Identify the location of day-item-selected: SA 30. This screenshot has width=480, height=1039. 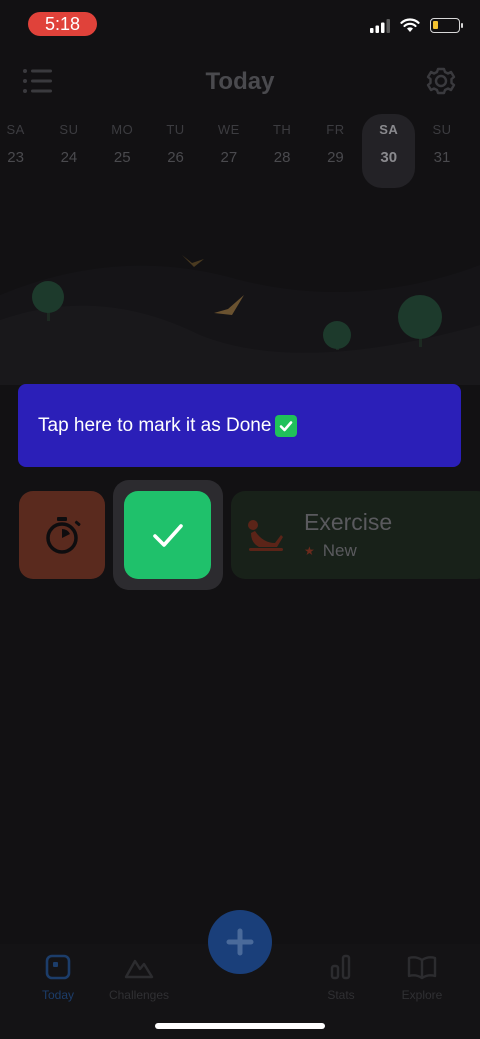
(389, 151).